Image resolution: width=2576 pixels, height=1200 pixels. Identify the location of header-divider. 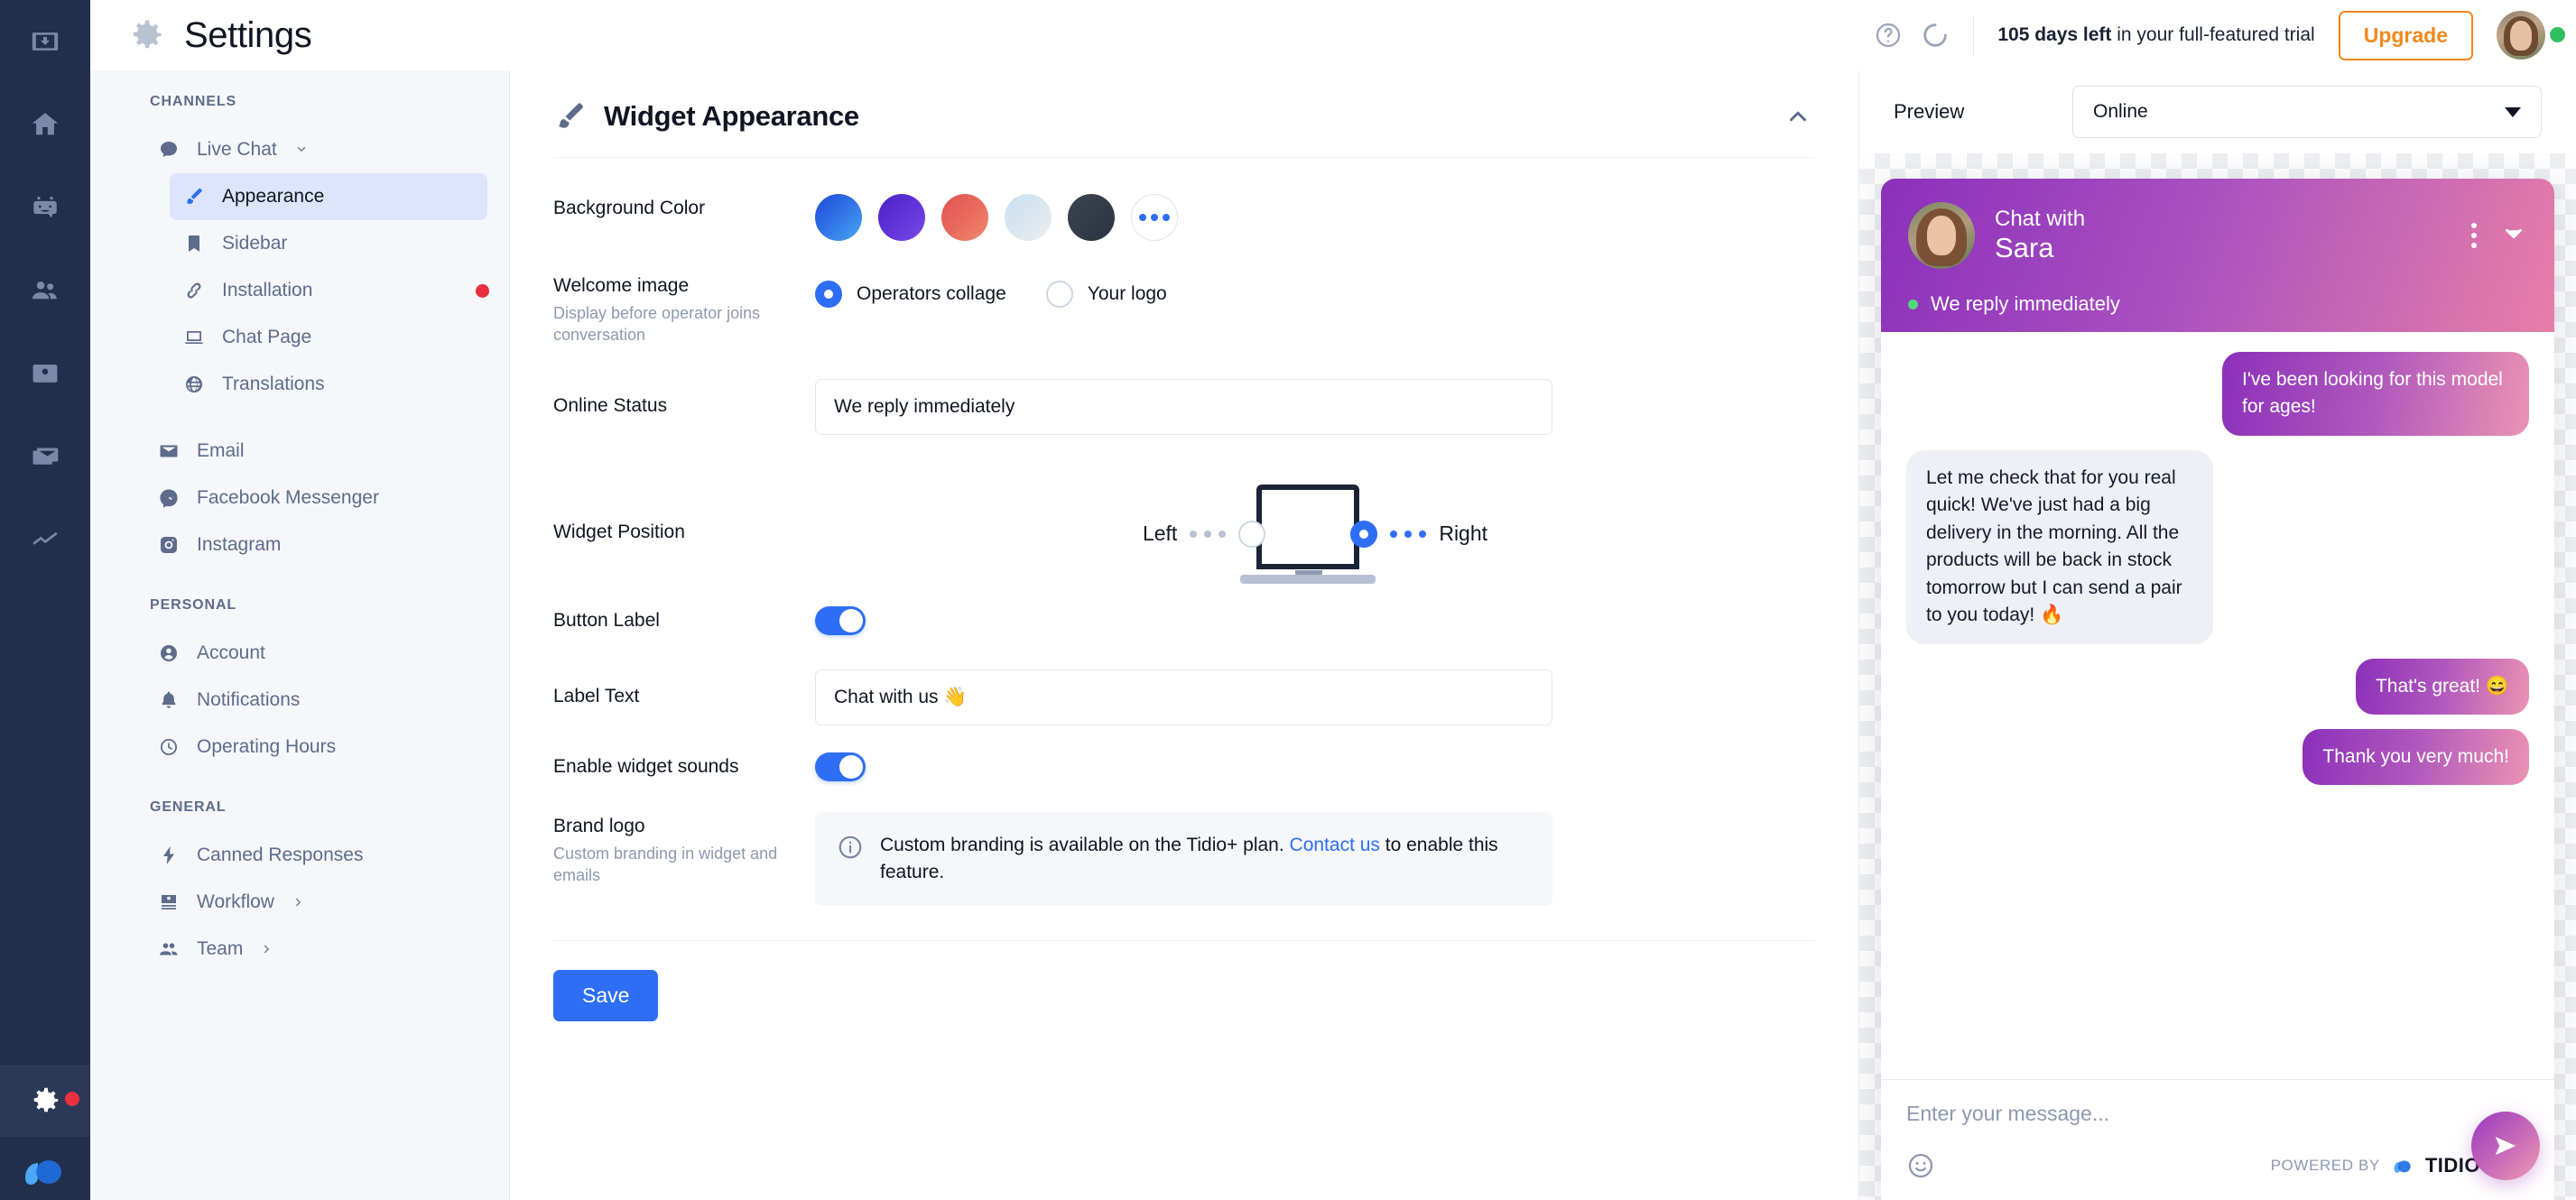
(1974, 35).